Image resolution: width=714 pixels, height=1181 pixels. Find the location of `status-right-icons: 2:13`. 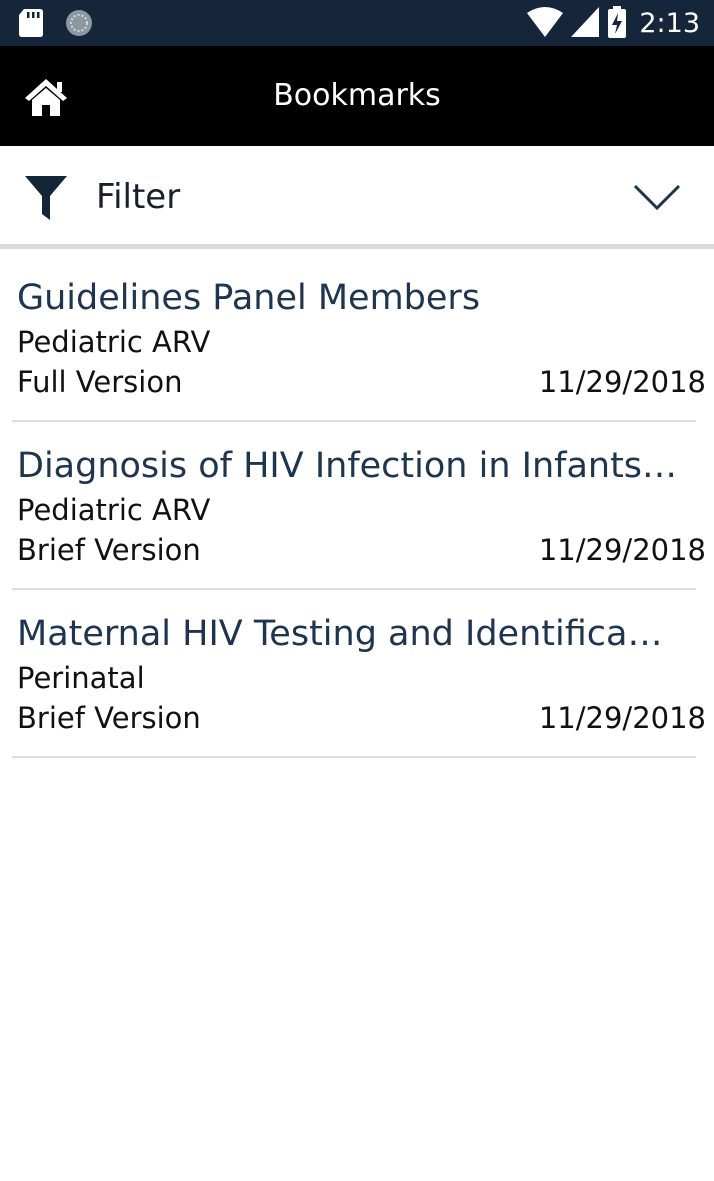

status-right-icons: 2:13 is located at coordinates (613, 24).